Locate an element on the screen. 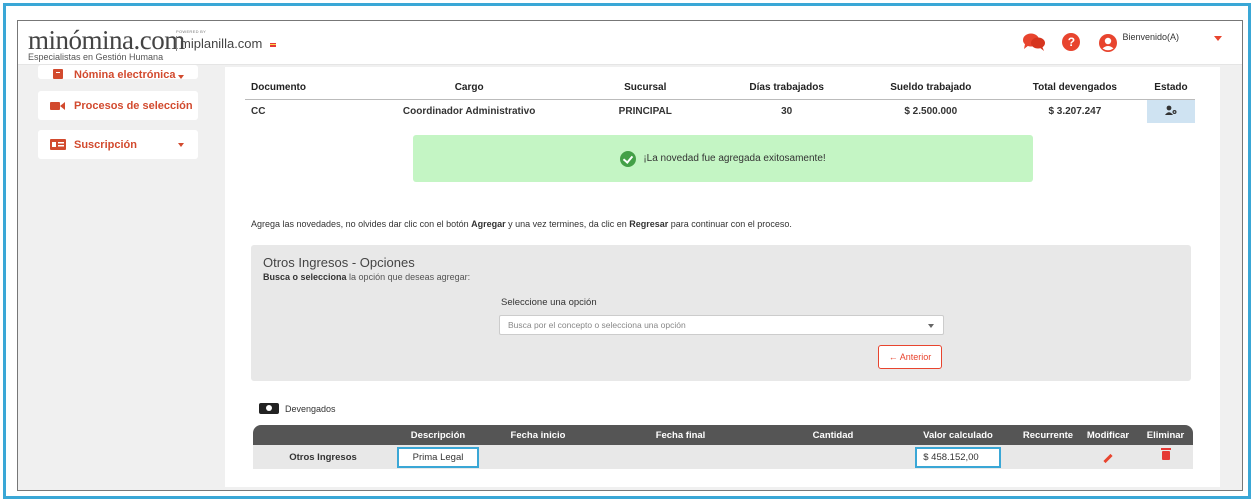 Image resolution: width=1255 pixels, height=503 pixels. cell-estado is located at coordinates (1170, 111).